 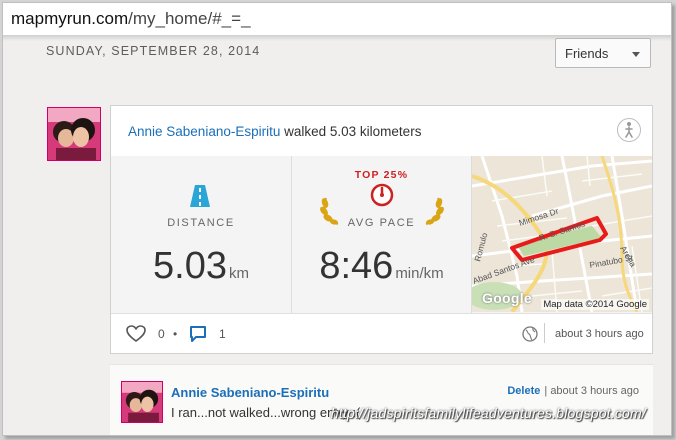 What do you see at coordinates (356, 266) in the screenshot?
I see `pace-number: 8:46` at bounding box center [356, 266].